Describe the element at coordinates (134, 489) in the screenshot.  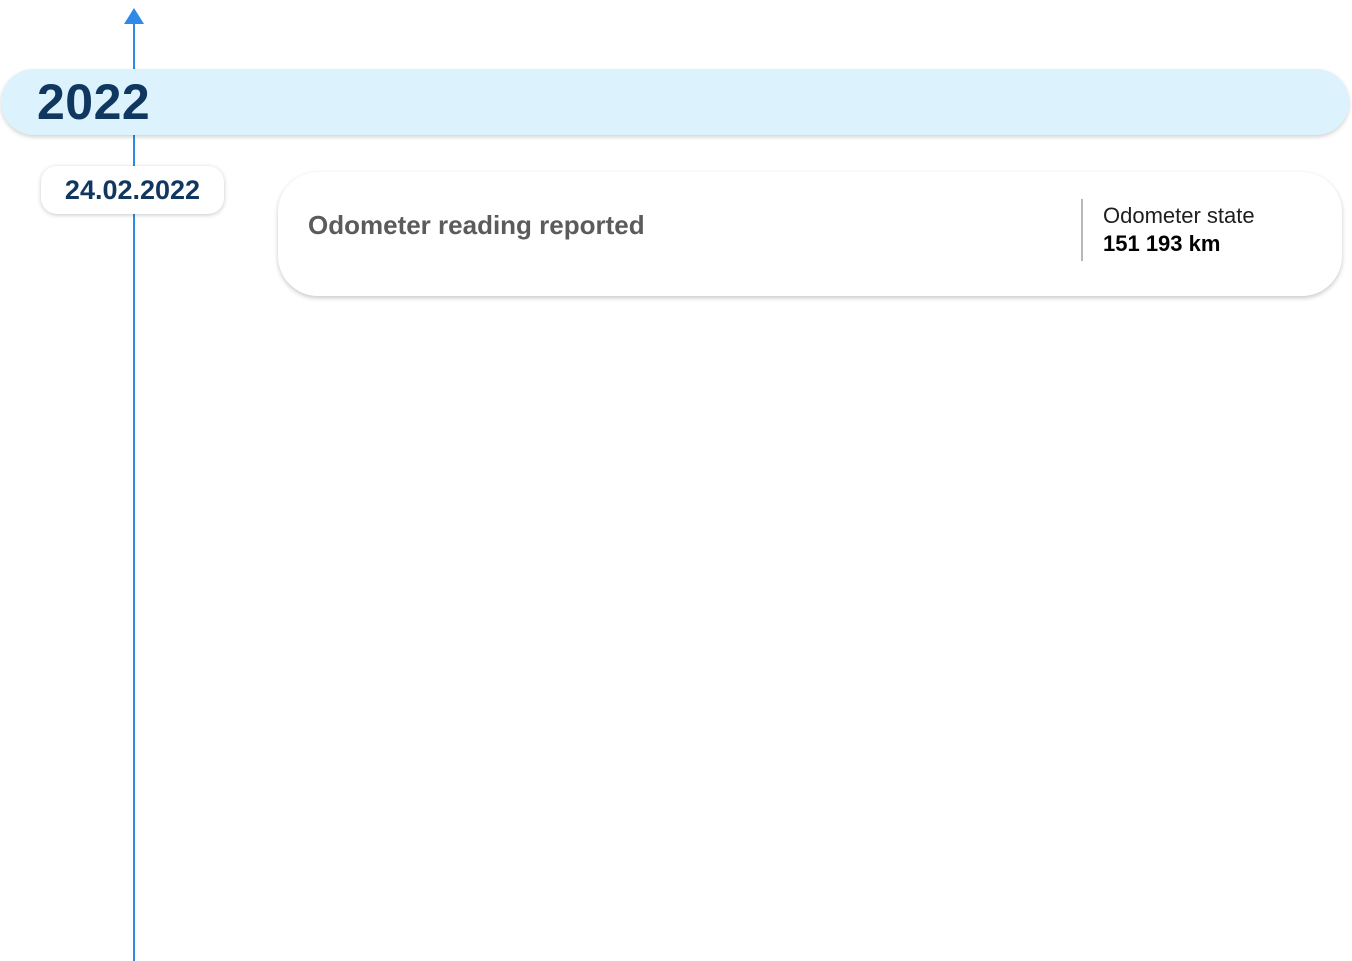
I see `timeline-axis-line` at that location.